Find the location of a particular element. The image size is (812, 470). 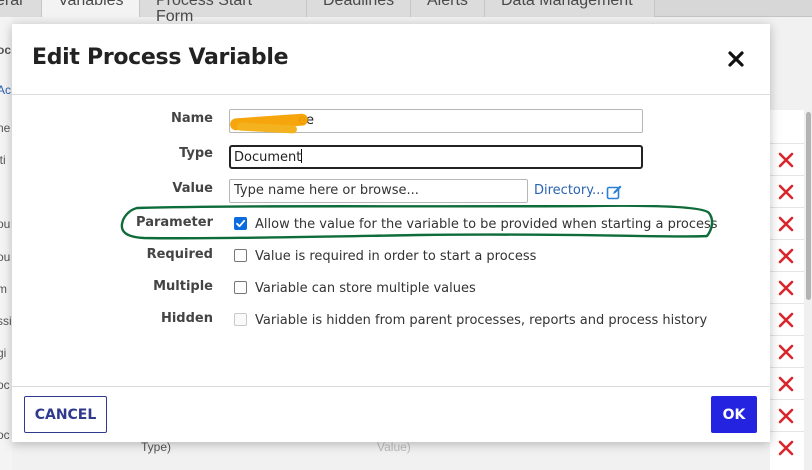

value-label: Value is located at coordinates (192, 188).